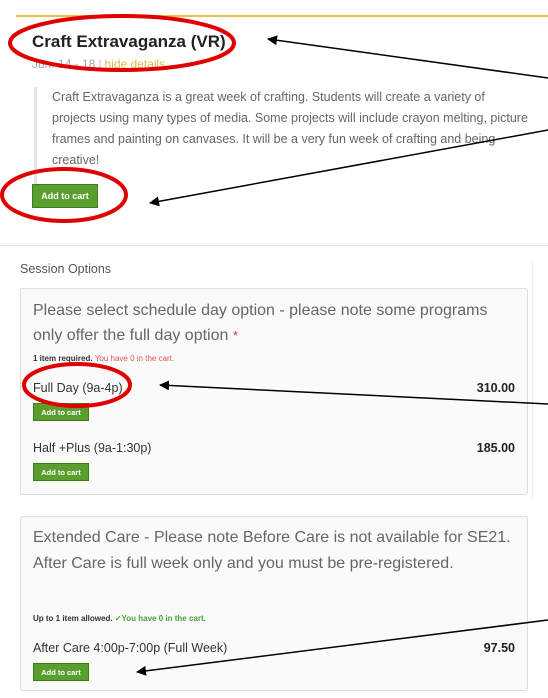 The image size is (548, 698). I want to click on annotation-circle-title, so click(122, 43).